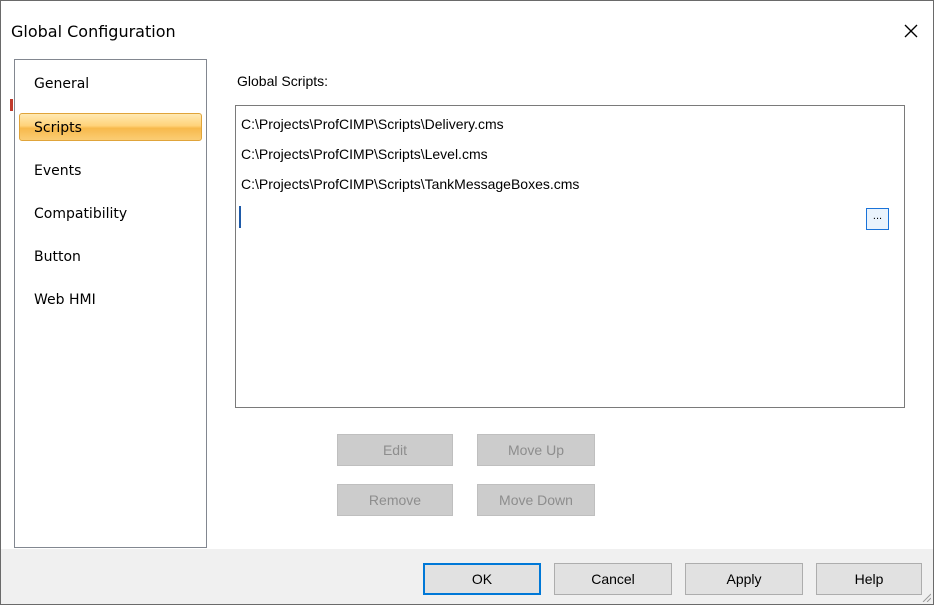 The width and height of the screenshot is (934, 605). I want to click on global-scripts-label: Global Scripts:, so click(283, 81).